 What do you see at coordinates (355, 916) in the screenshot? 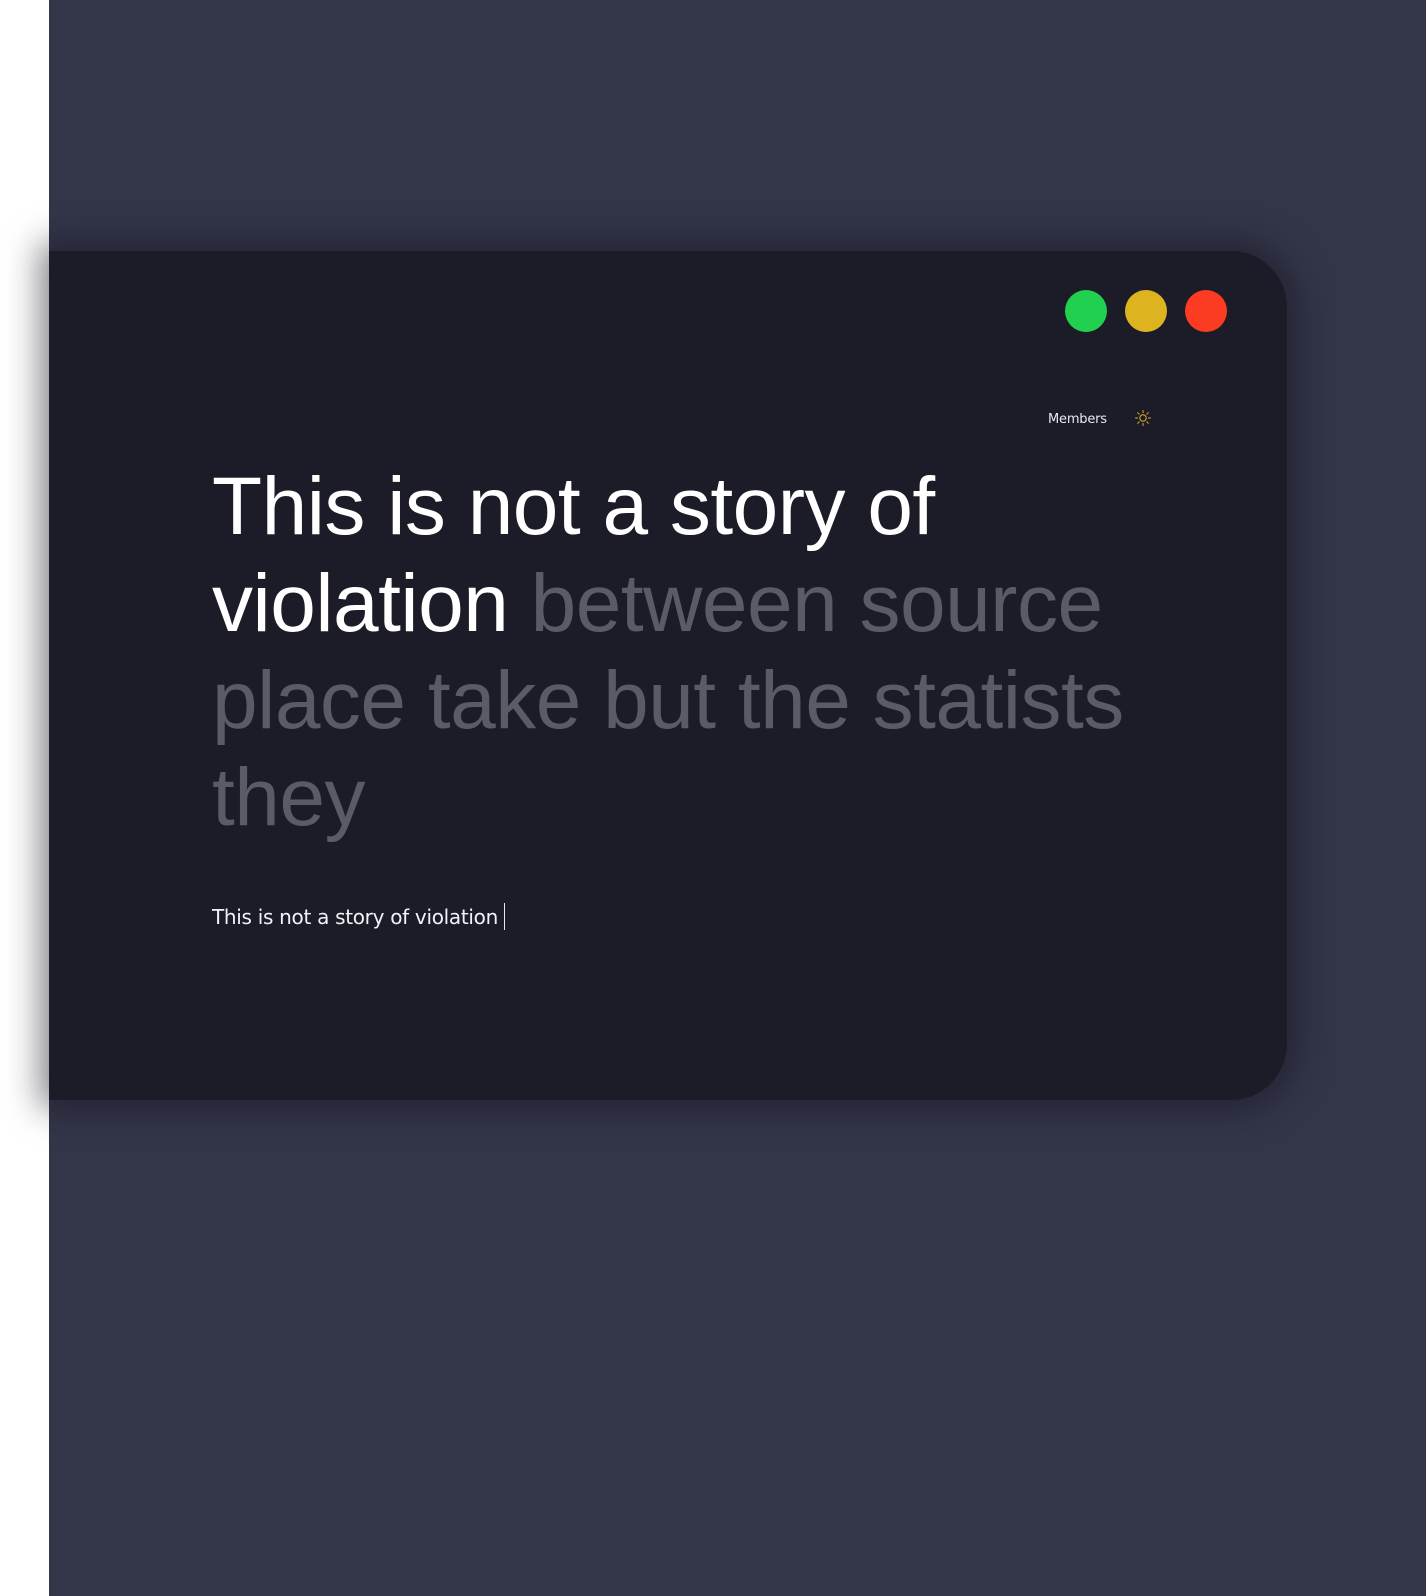
I see `typing-input-value: This is not a story of violation` at bounding box center [355, 916].